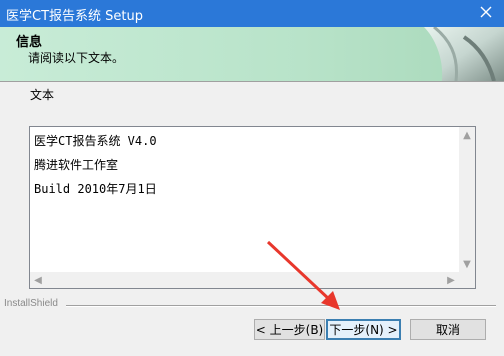 This screenshot has width=504, height=356. I want to click on cancel-button: 取消, so click(448, 329).